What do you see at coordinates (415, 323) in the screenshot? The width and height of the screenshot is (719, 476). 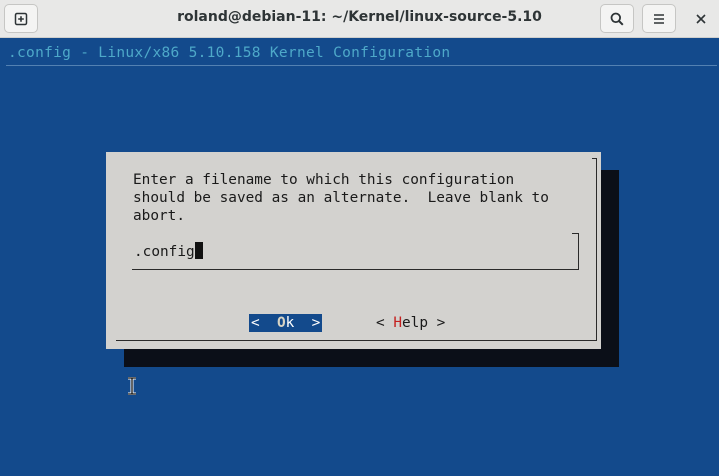 I see `help-button-label: elp` at bounding box center [415, 323].